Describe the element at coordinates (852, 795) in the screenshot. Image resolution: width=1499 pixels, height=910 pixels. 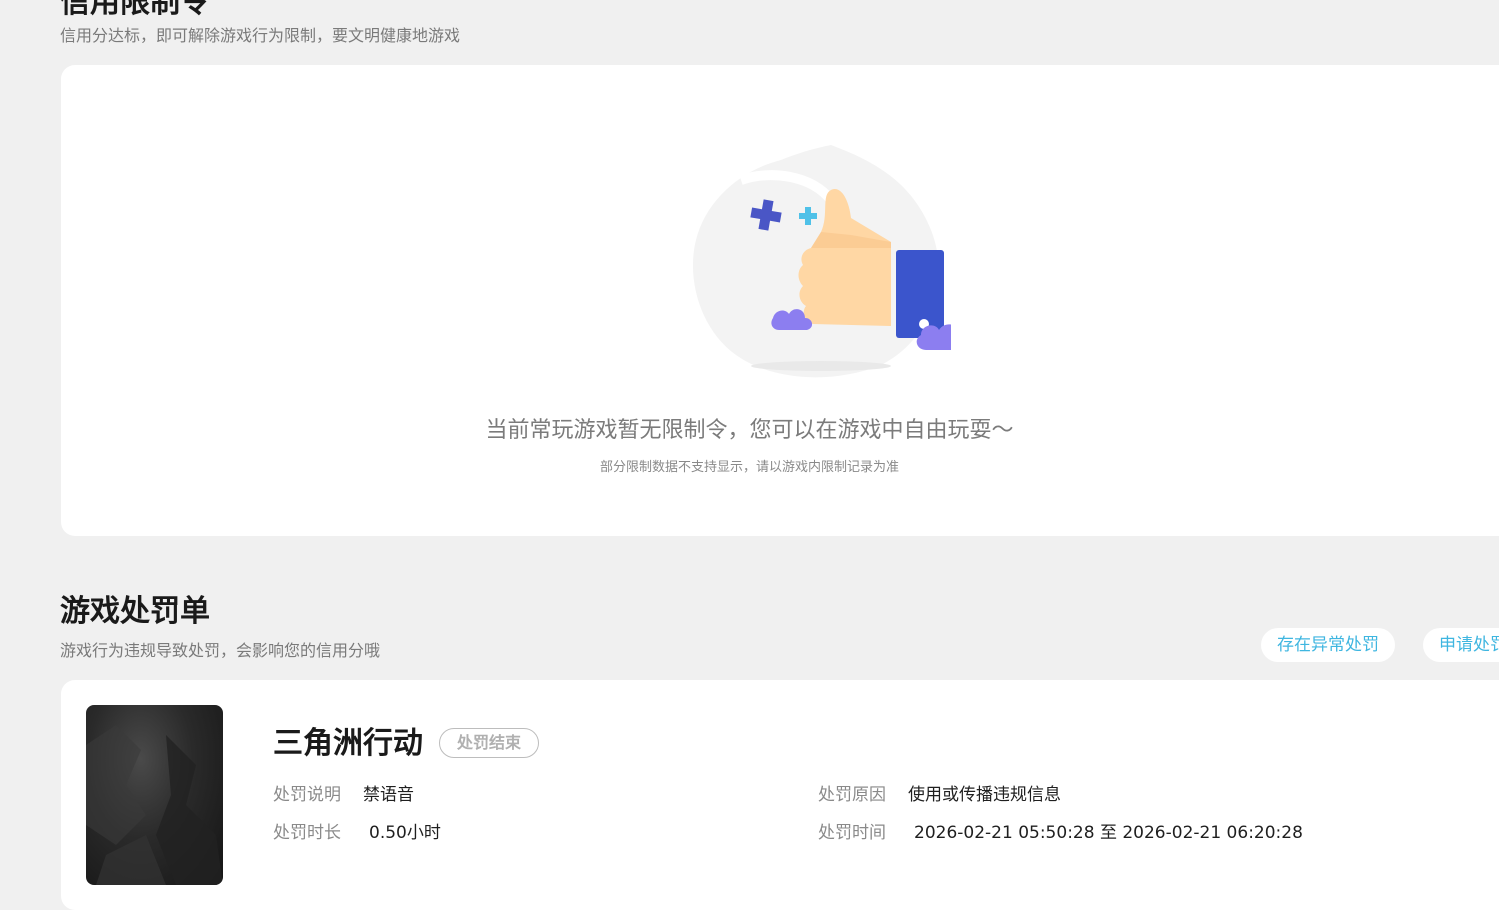
I see `penalty-reason-label: 处罚原因` at that location.